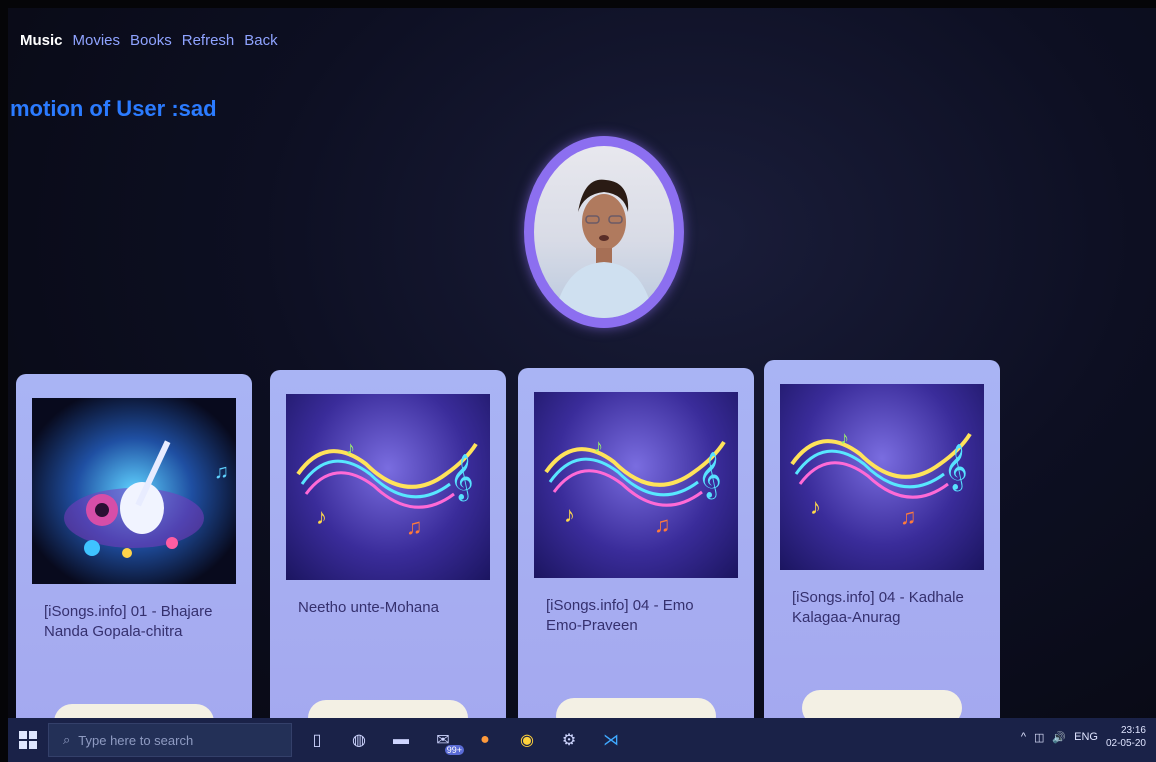 The width and height of the screenshot is (1156, 762). I want to click on nav-refresh: Refresh, so click(208, 40).